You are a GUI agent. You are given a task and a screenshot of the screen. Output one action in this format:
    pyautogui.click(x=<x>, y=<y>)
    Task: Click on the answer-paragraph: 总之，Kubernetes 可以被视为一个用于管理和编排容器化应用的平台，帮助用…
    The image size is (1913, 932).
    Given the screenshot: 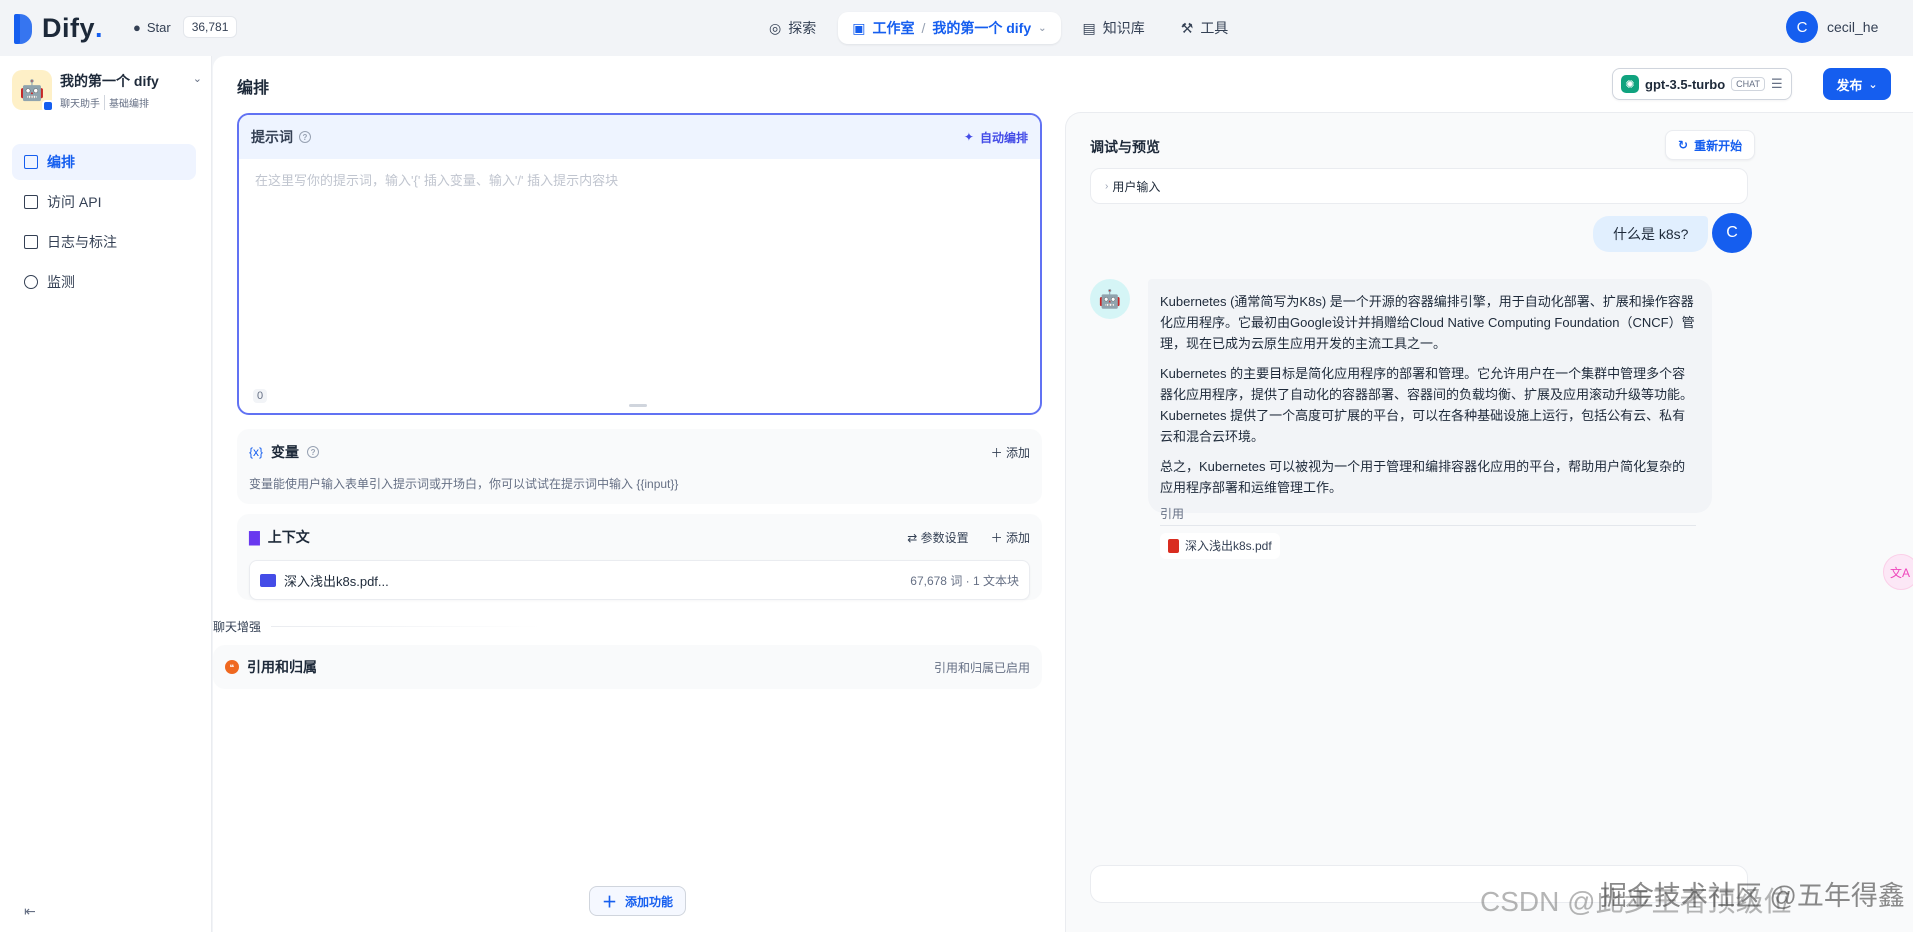 What is the action you would take?
    pyautogui.click(x=1423, y=477)
    